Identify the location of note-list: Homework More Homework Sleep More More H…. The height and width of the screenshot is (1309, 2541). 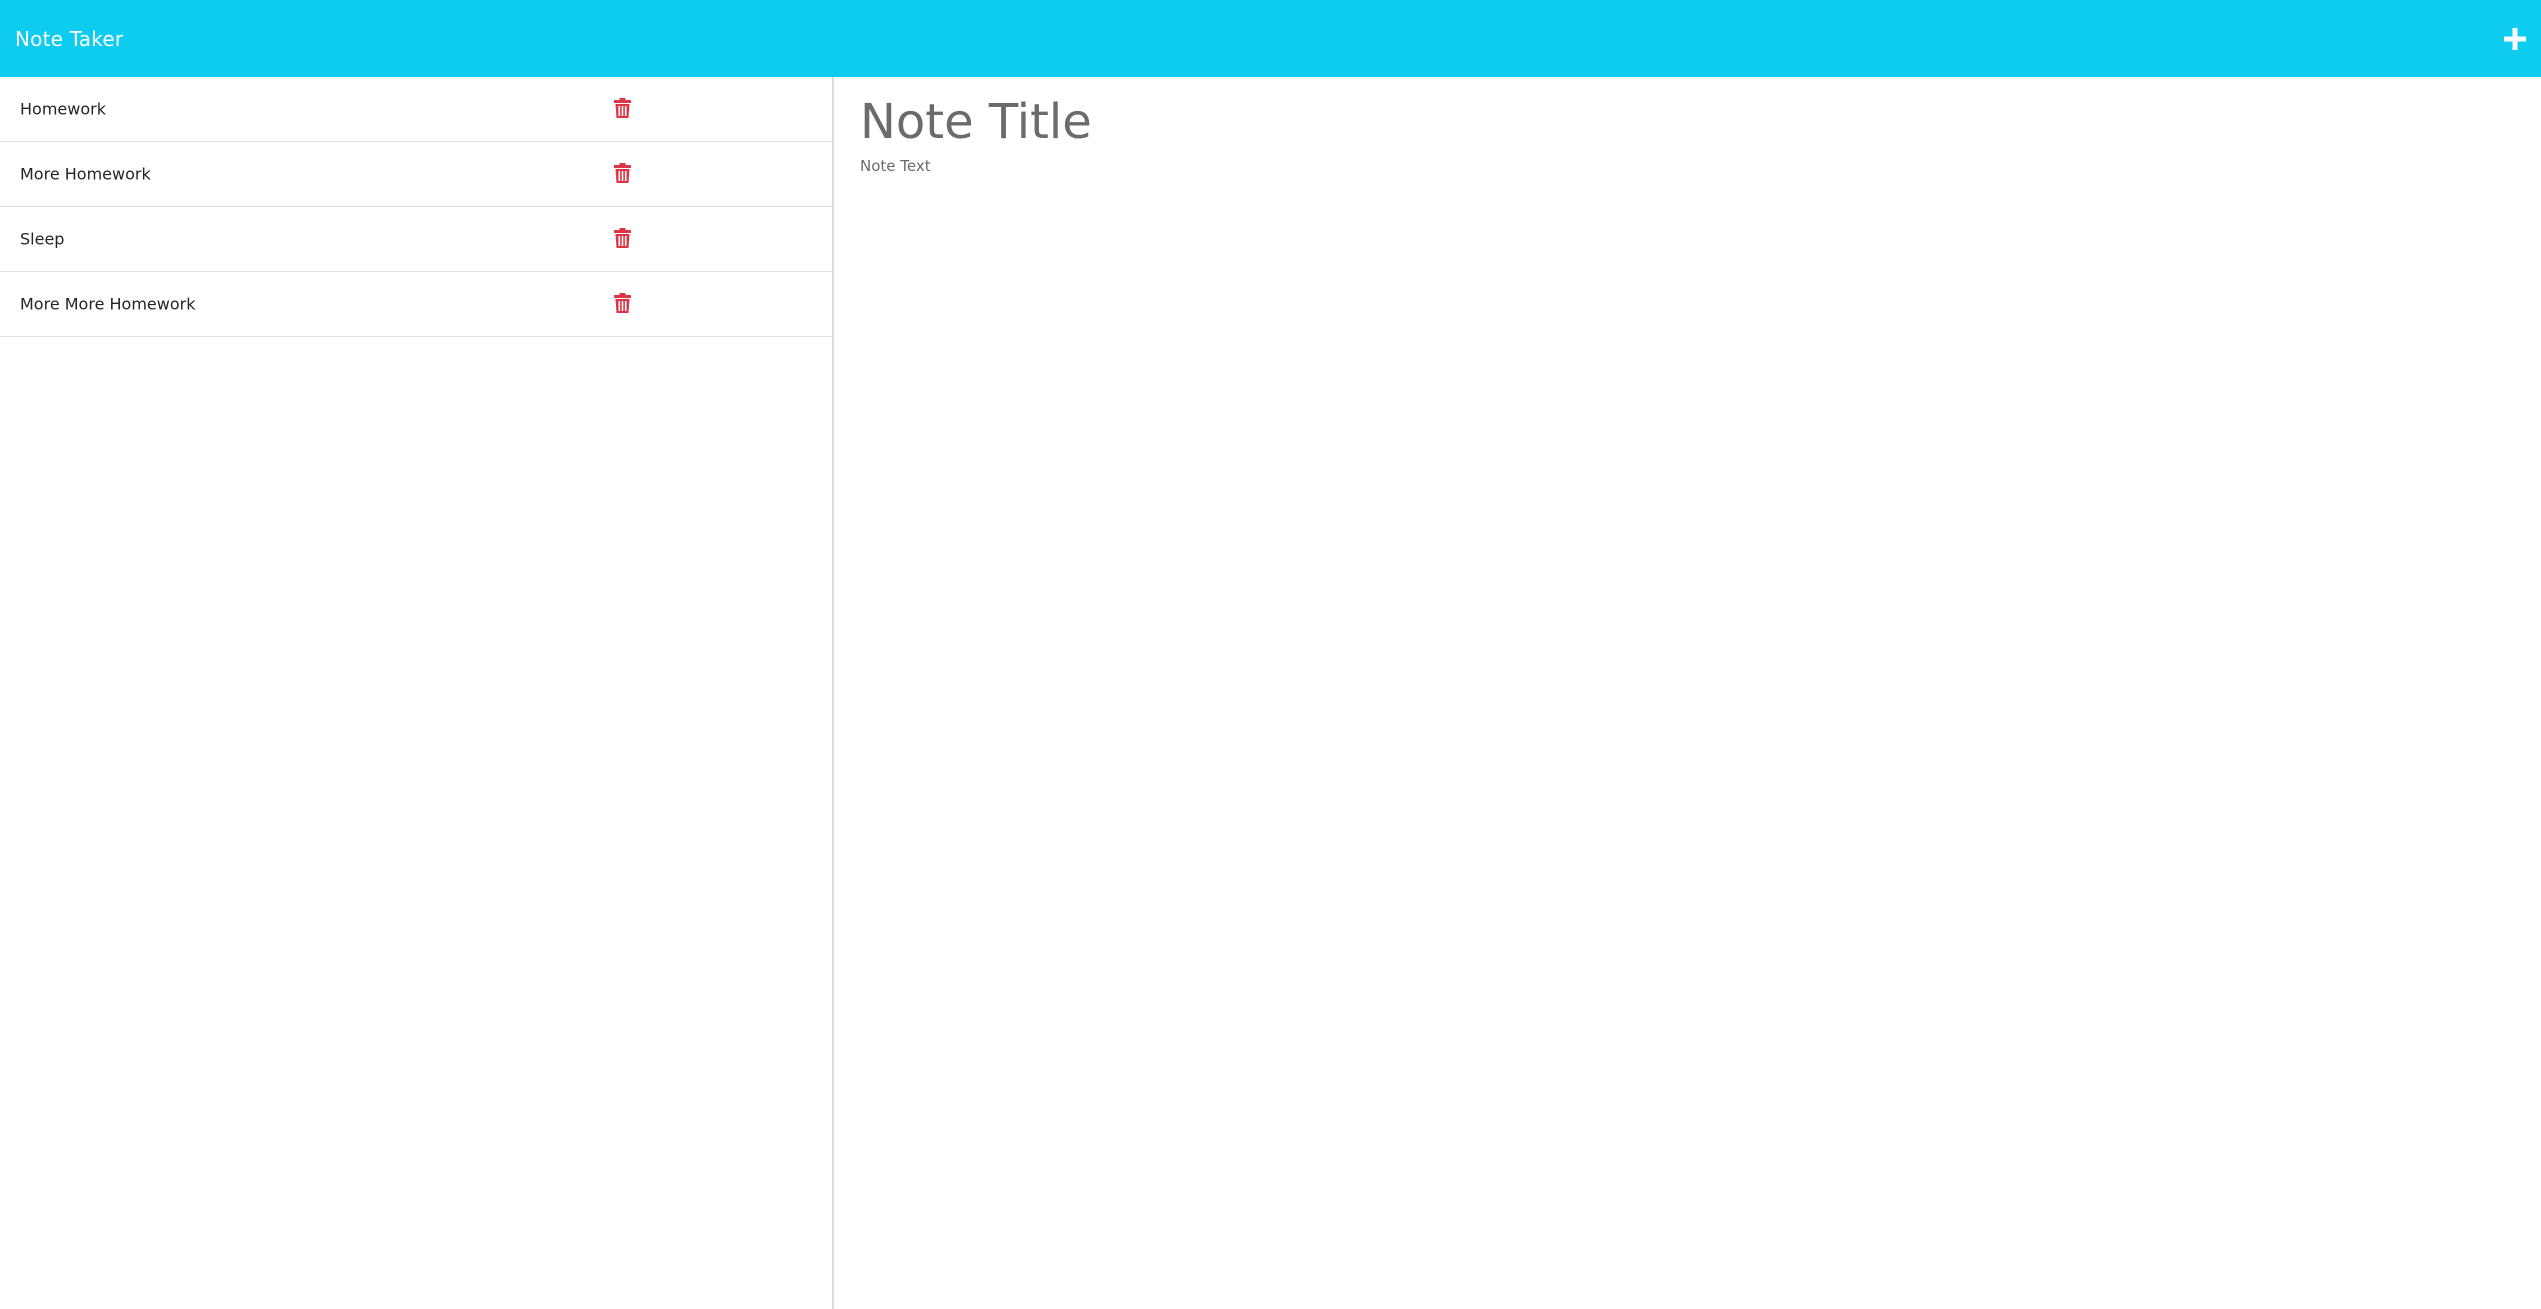
(416, 207).